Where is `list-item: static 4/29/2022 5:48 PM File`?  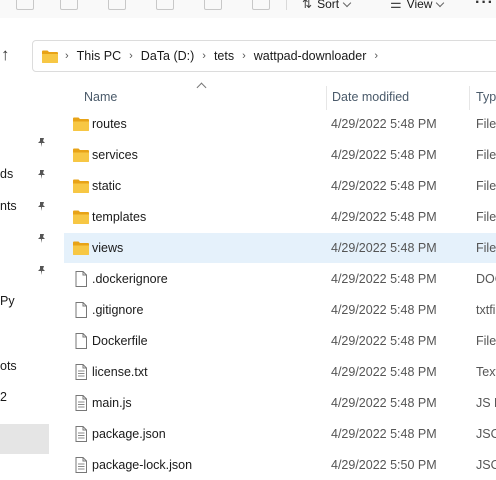 list-item: static 4/29/2022 5:48 PM File is located at coordinates (280, 186).